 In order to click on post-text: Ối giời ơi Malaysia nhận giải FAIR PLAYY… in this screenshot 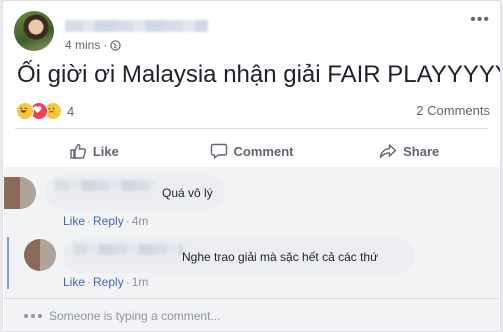, I will do `click(259, 74)`.